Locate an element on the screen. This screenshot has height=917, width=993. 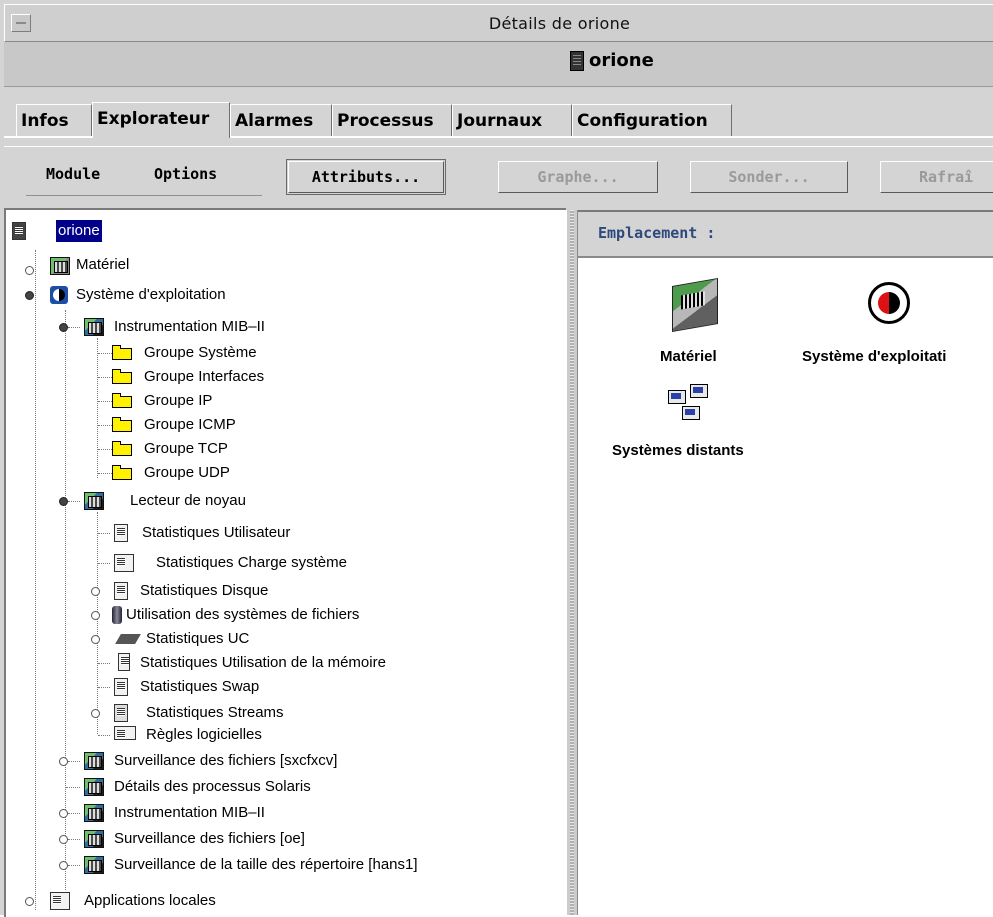
swap-icon is located at coordinates (121, 687).